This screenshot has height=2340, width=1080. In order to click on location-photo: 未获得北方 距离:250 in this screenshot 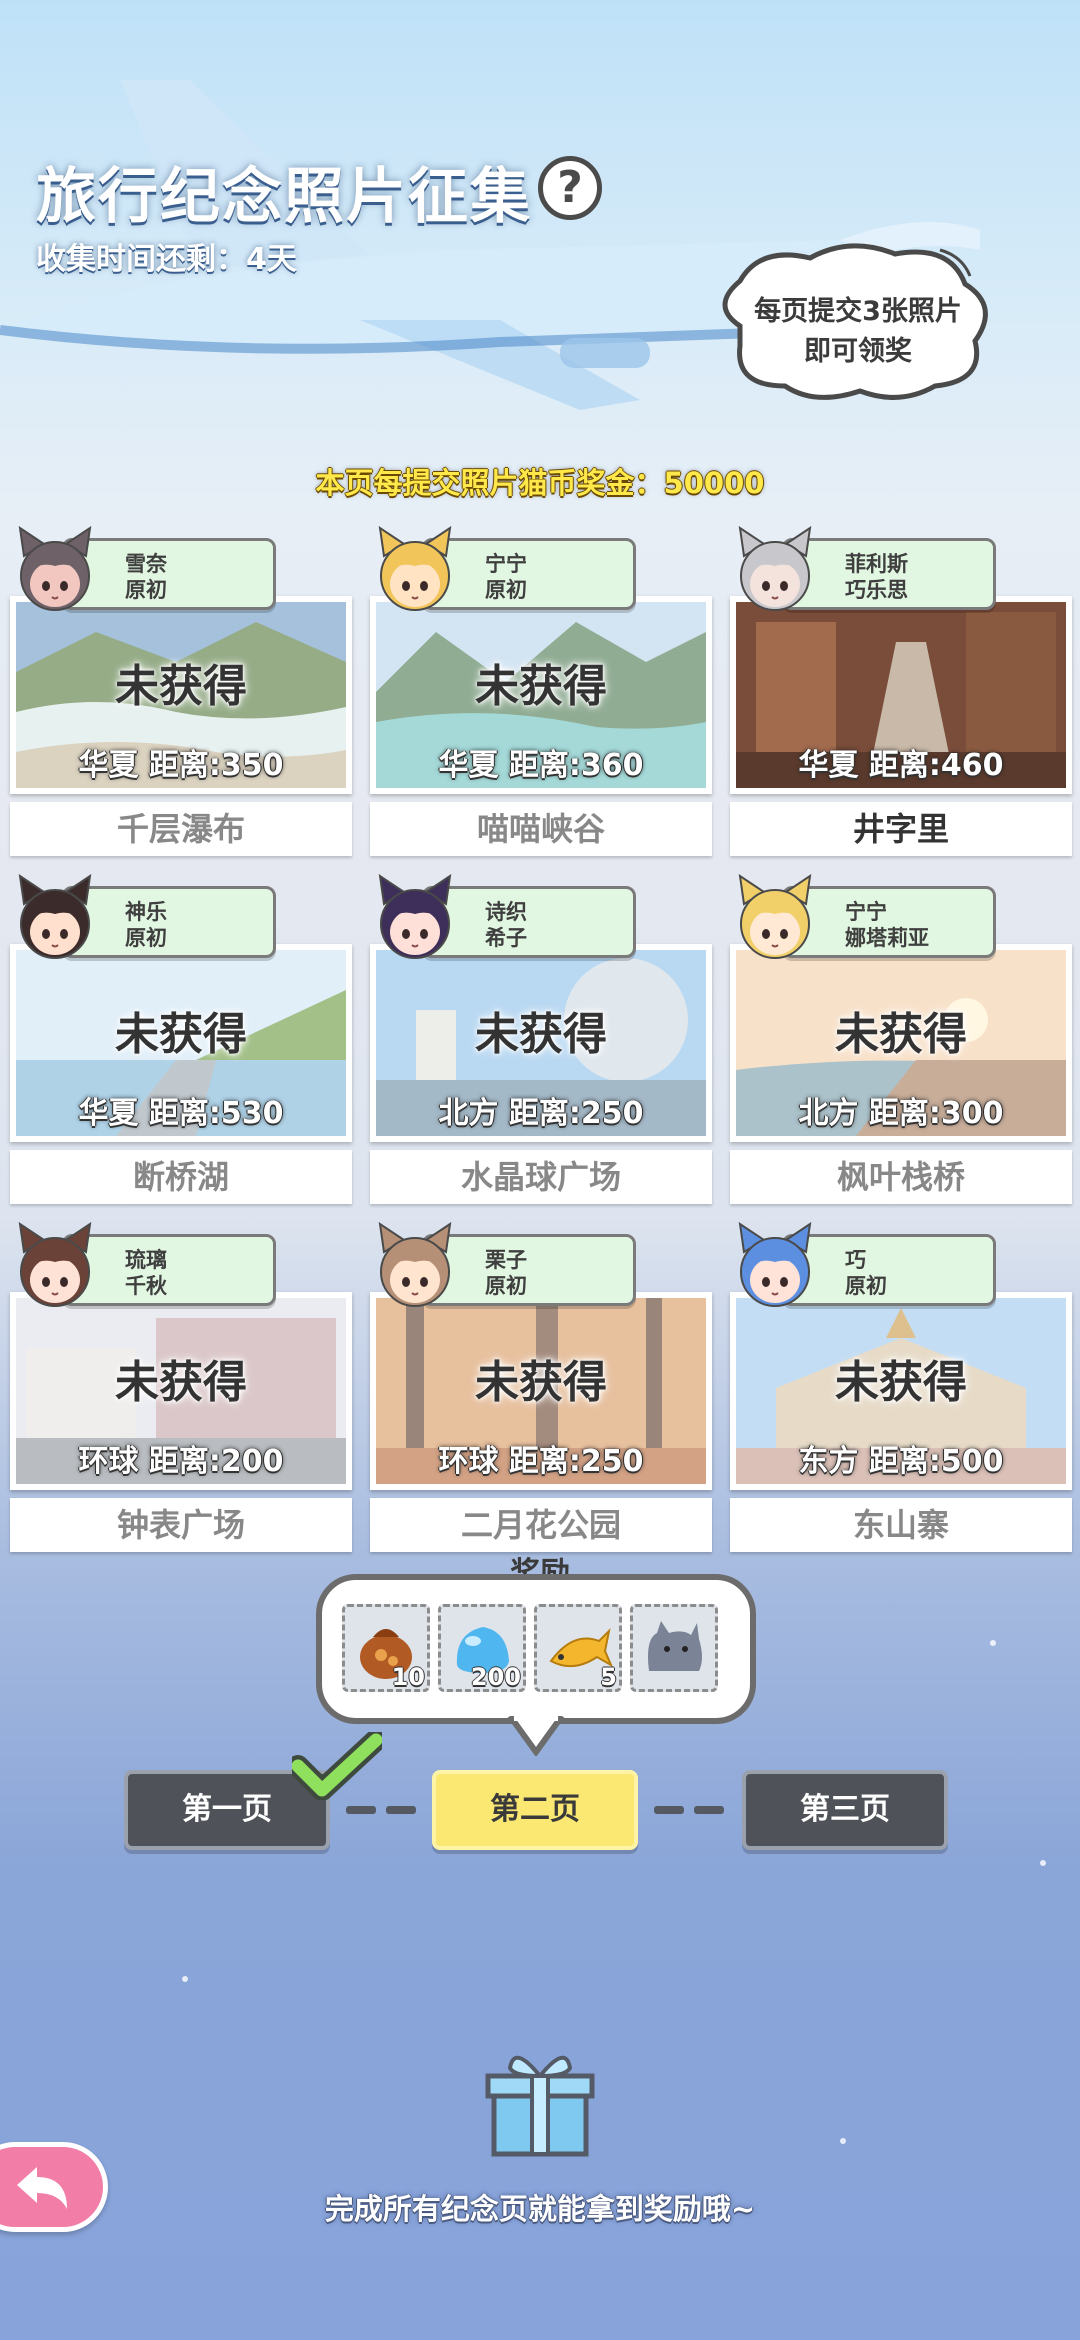, I will do `click(541, 1043)`.